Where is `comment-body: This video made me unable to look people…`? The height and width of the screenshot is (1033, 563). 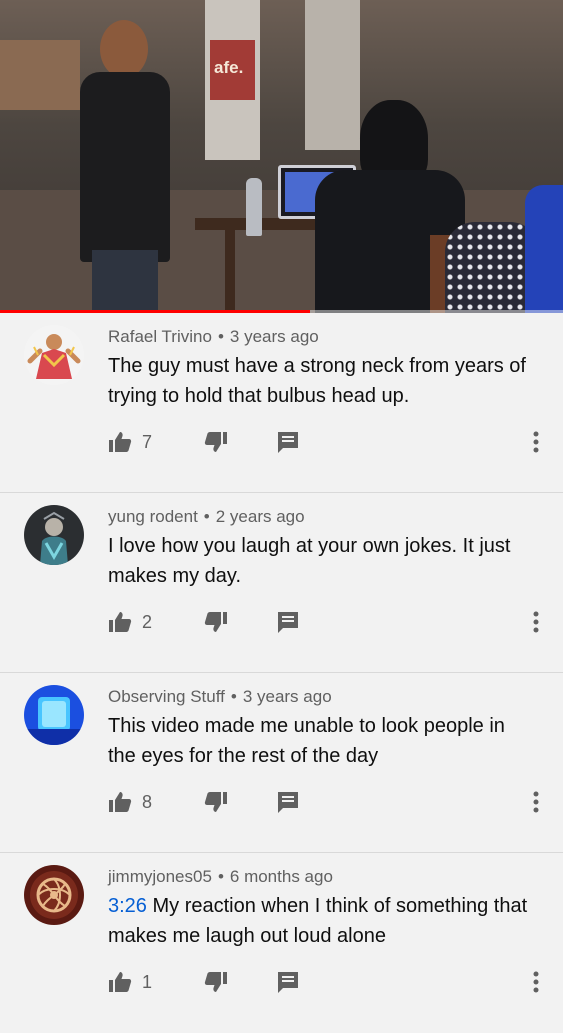 comment-body: This video made me unable to look people… is located at coordinates (306, 741).